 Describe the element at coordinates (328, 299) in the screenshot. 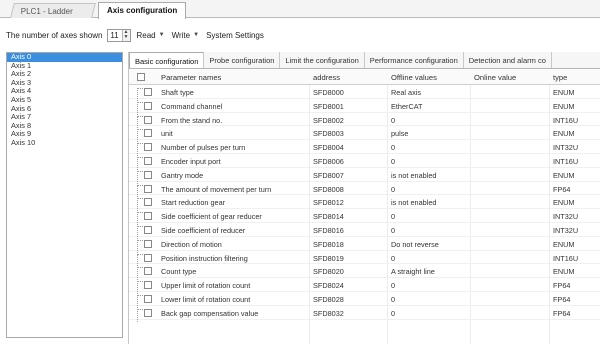

I see `parameter-address: SFD8028` at that location.